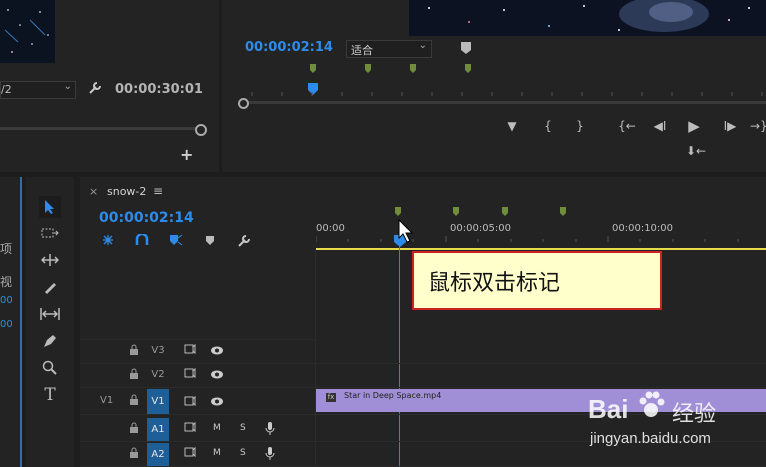 Image resolution: width=766 pixels, height=467 pixels. What do you see at coordinates (390, 68) in the screenshot?
I see `program-marker-row` at bounding box center [390, 68].